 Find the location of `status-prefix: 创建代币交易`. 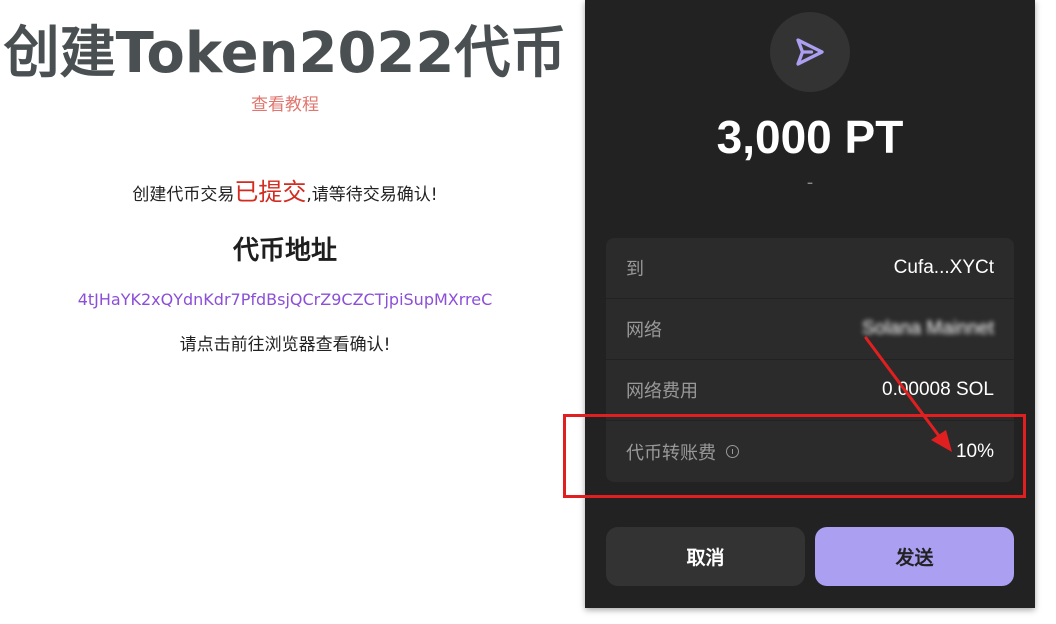

status-prefix: 创建代币交易 is located at coordinates (183, 195).